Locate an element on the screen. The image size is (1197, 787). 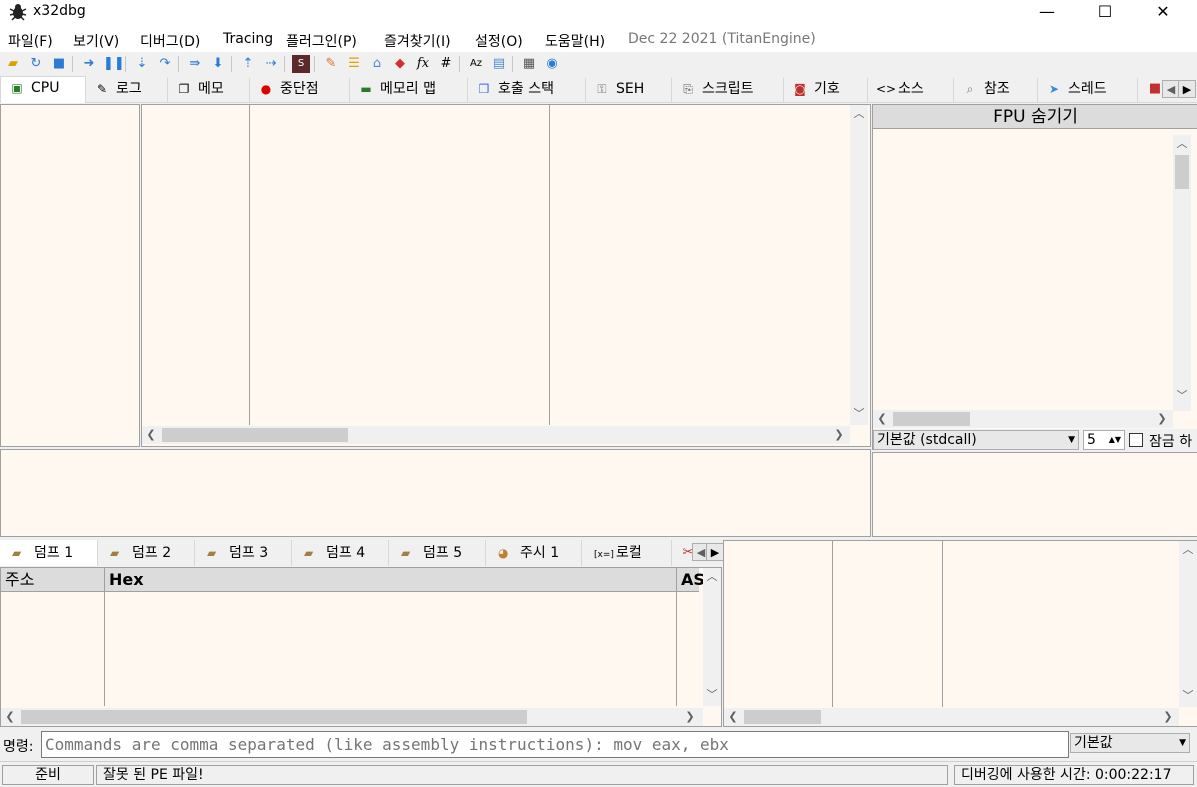
globe-icon: ◉ is located at coordinates (552, 64).